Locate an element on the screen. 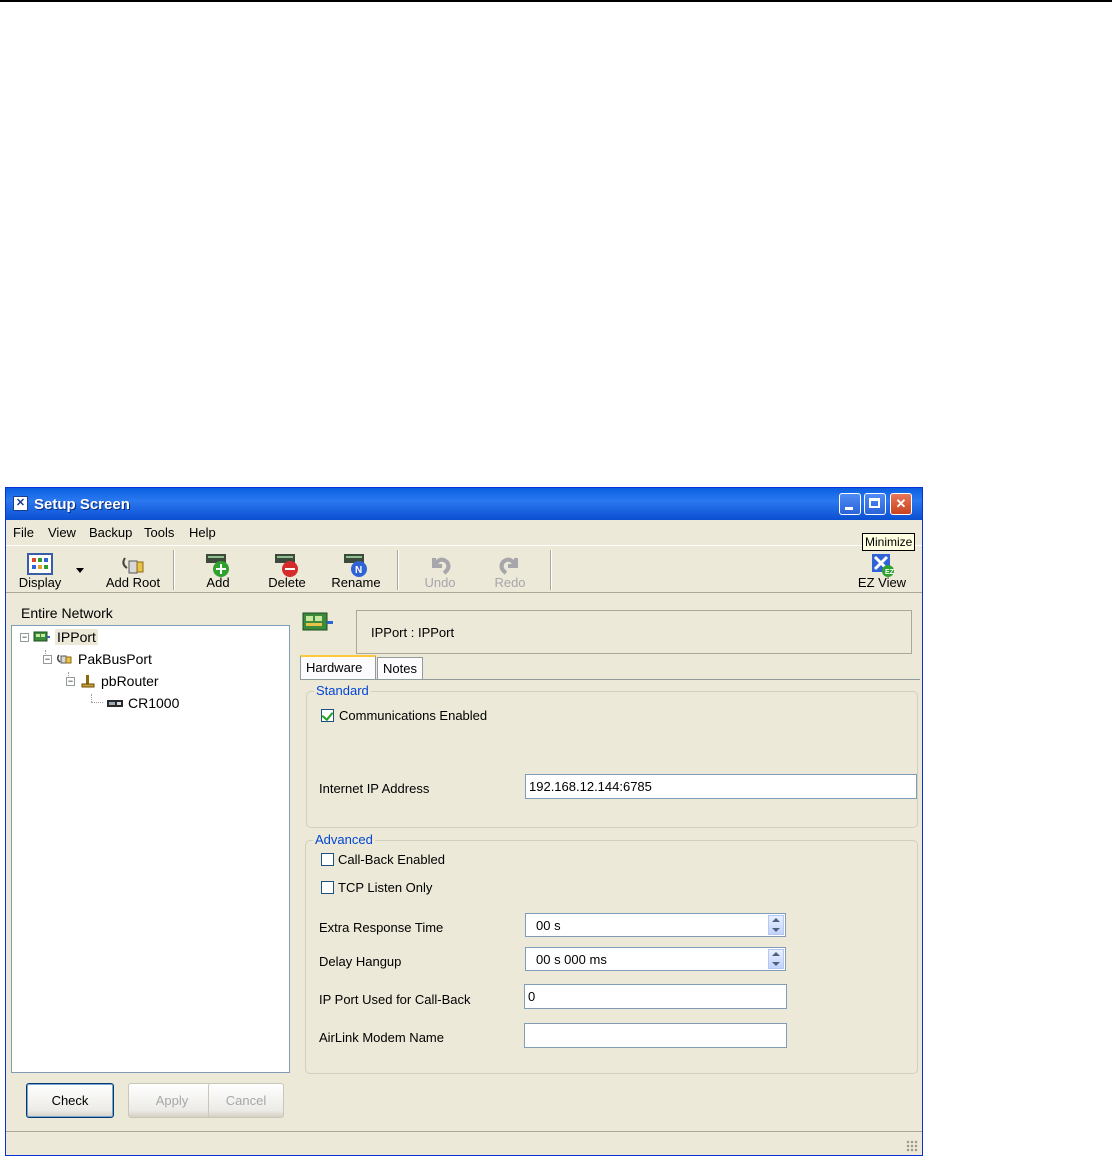  tree-label-ipport: IPPort is located at coordinates (76, 637).